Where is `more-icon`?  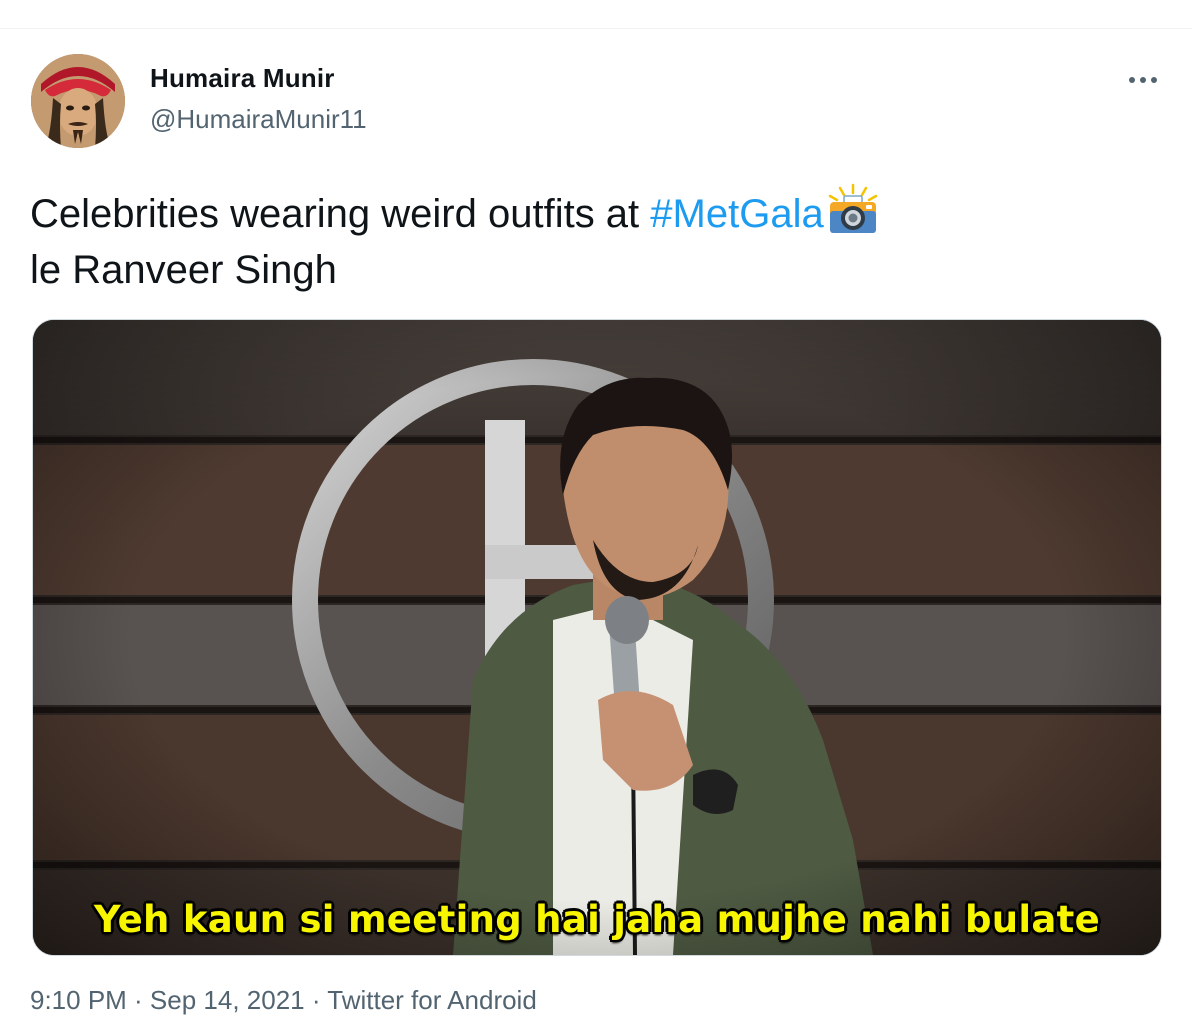 more-icon is located at coordinates (1132, 80).